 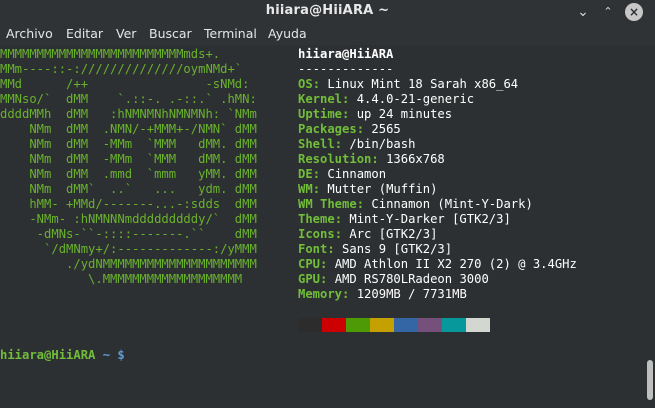 What do you see at coordinates (357, 174) in the screenshot?
I see `info-value: Cinnamon` at bounding box center [357, 174].